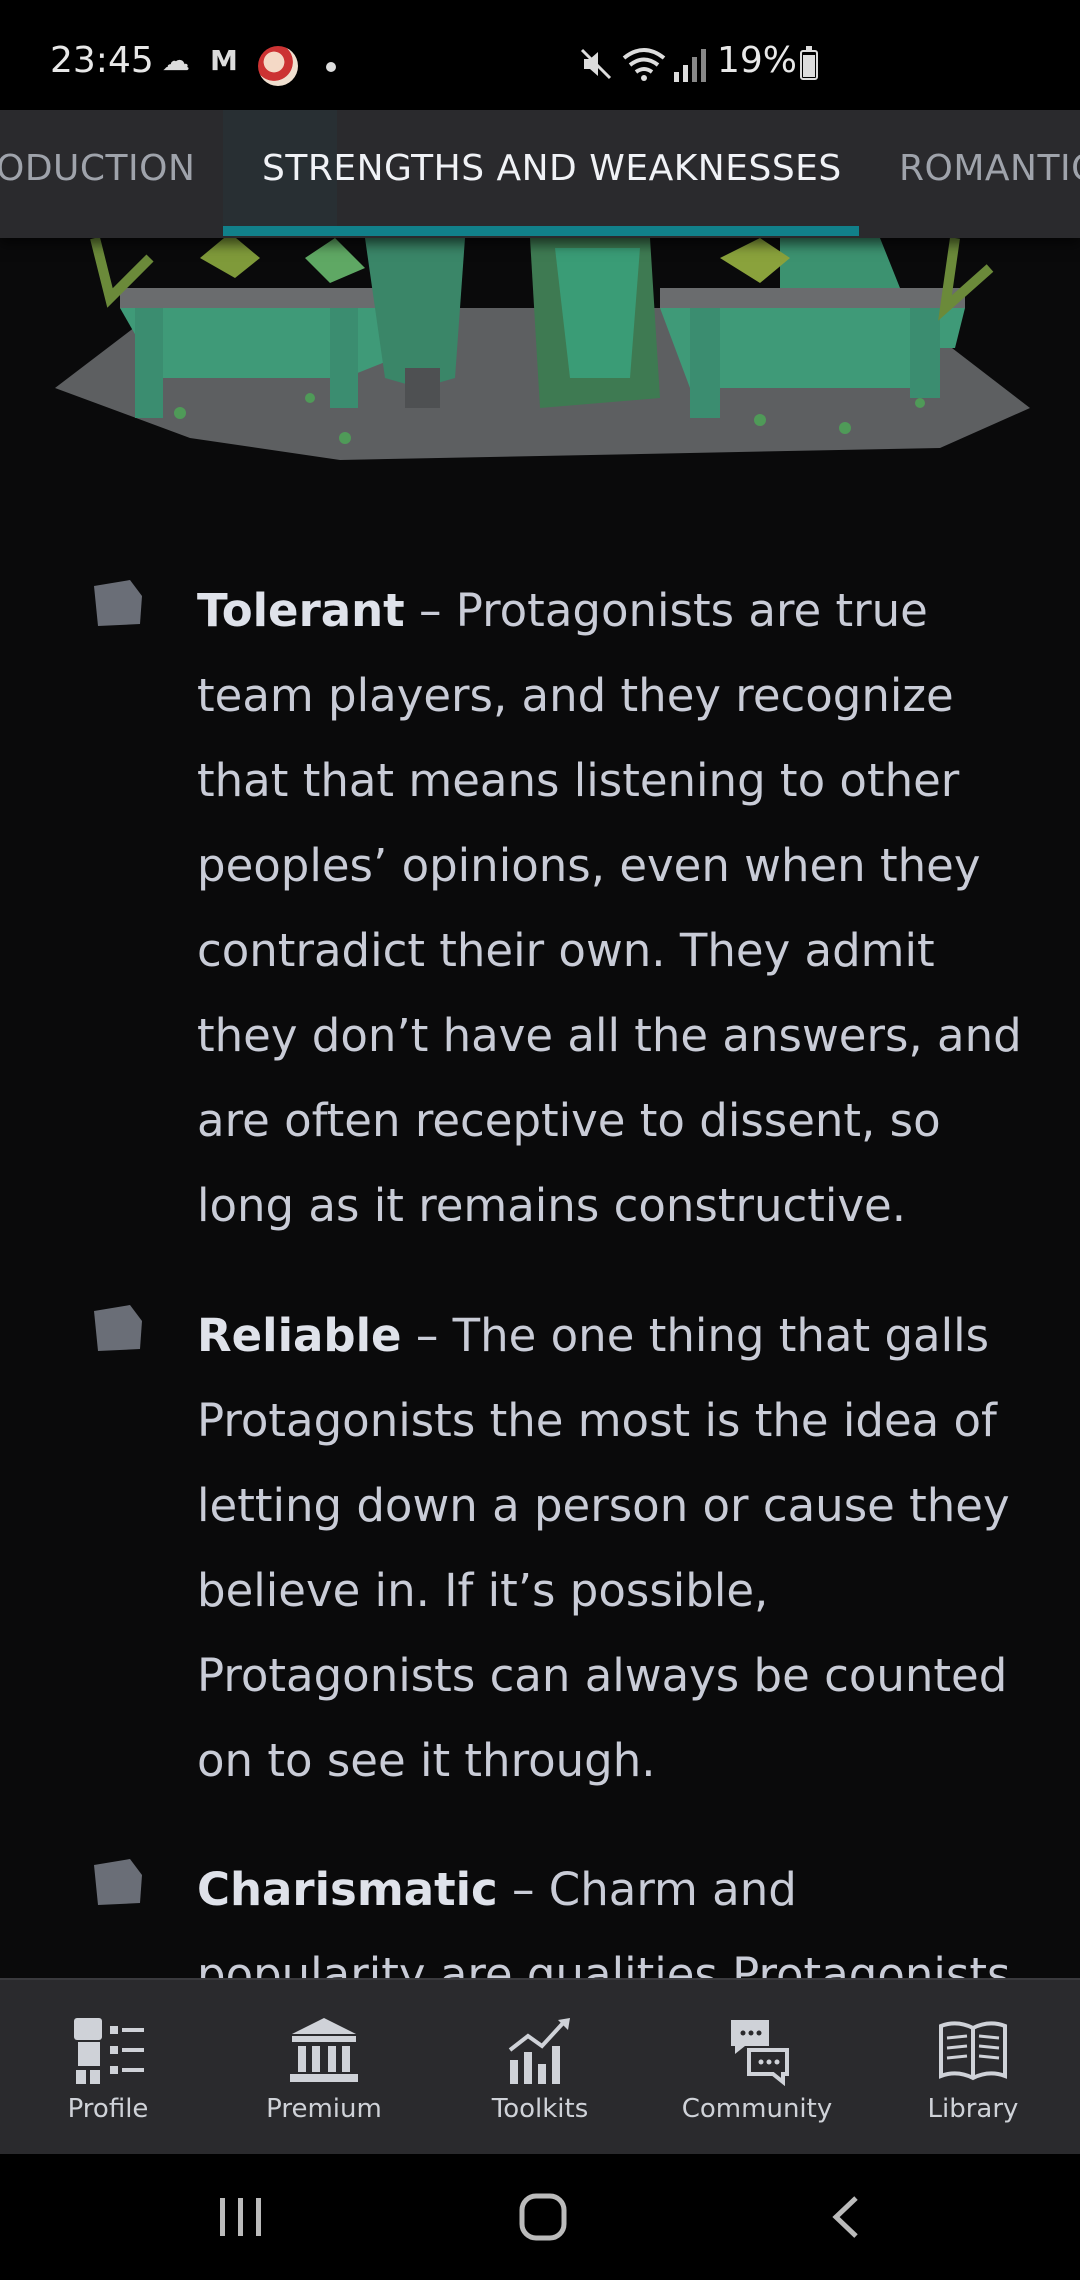  I want to click on notification-dot, so click(331, 67).